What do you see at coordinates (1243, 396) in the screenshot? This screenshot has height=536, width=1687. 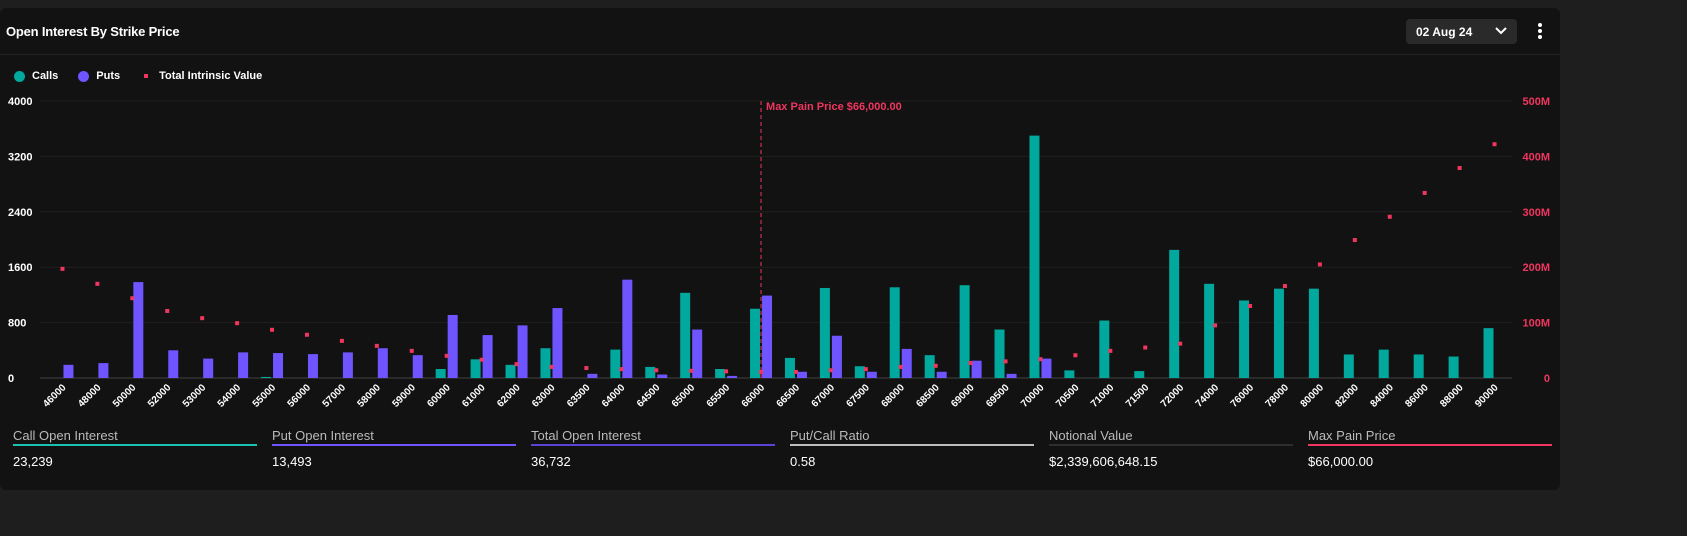 I see `x-tick-label: 76000` at bounding box center [1243, 396].